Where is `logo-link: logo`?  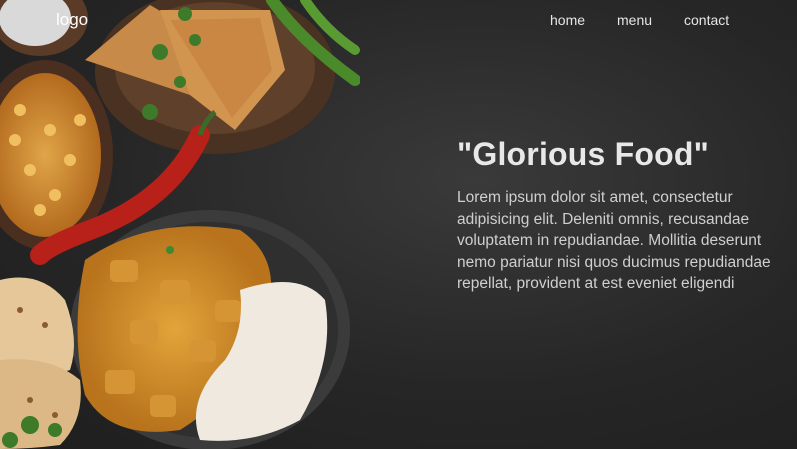 logo-link: logo is located at coordinates (72, 20).